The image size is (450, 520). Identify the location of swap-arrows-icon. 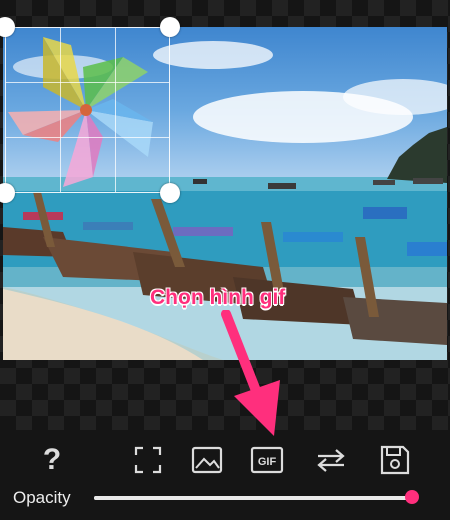
(331, 460).